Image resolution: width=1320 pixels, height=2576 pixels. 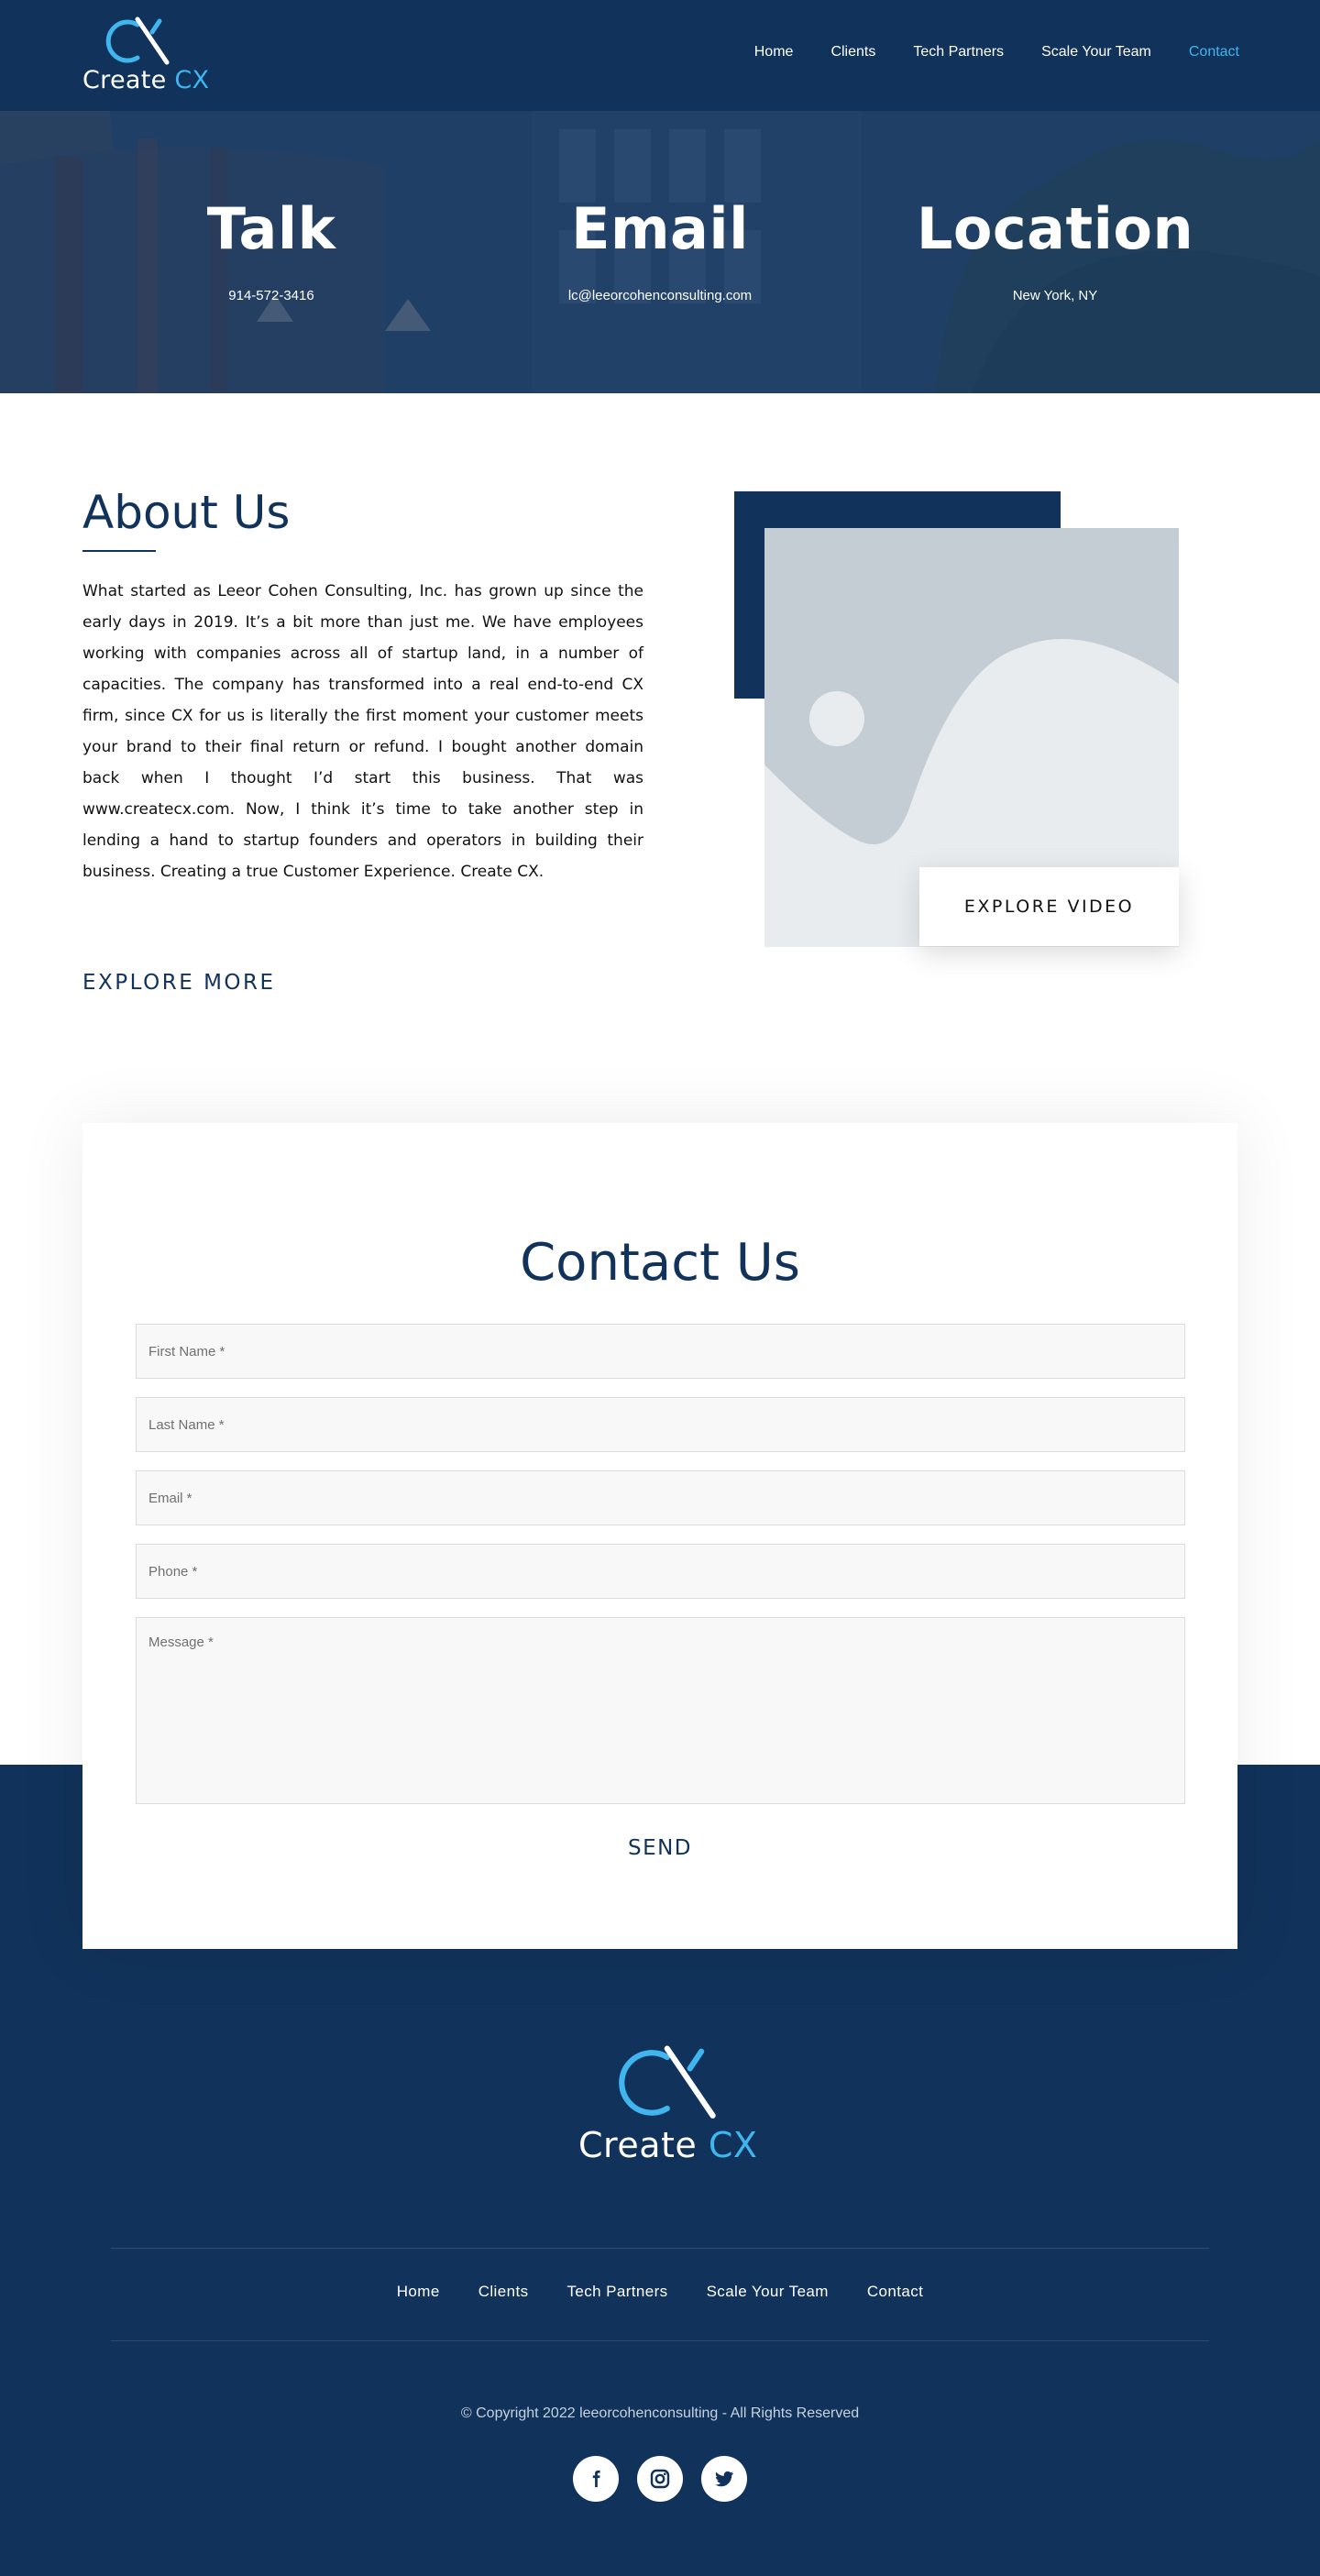 What do you see at coordinates (660, 2340) in the screenshot?
I see `footer-divider-bottom` at bounding box center [660, 2340].